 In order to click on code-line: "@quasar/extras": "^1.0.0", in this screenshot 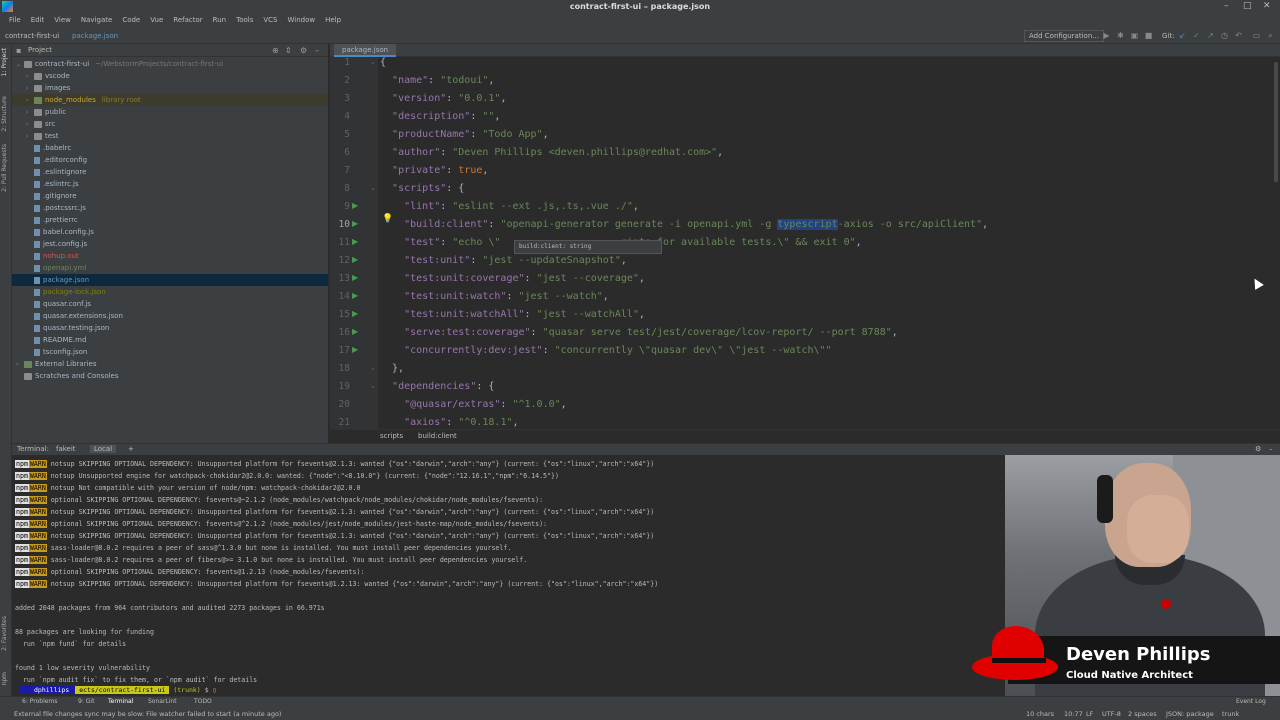, I will do `click(473, 405)`.